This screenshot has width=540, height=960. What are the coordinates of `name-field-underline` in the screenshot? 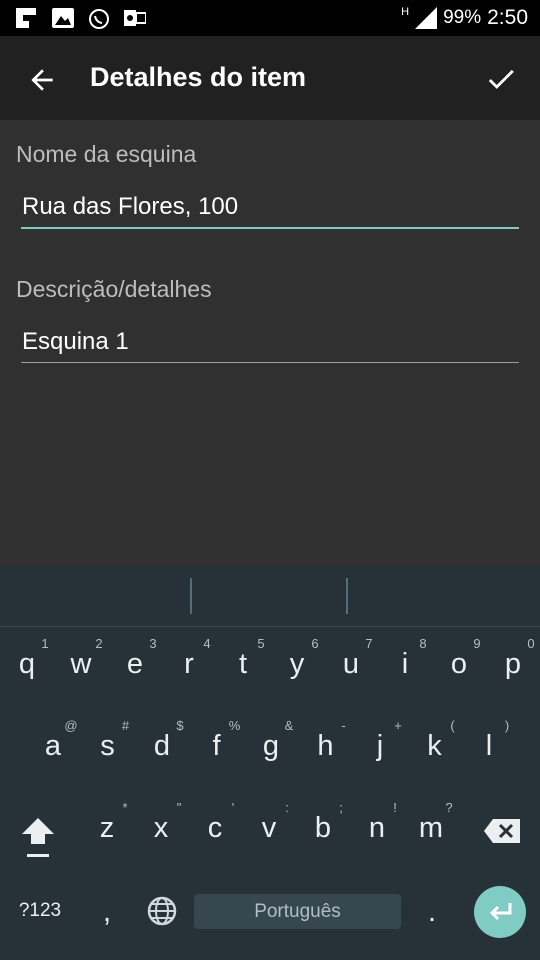 It's located at (270, 228).